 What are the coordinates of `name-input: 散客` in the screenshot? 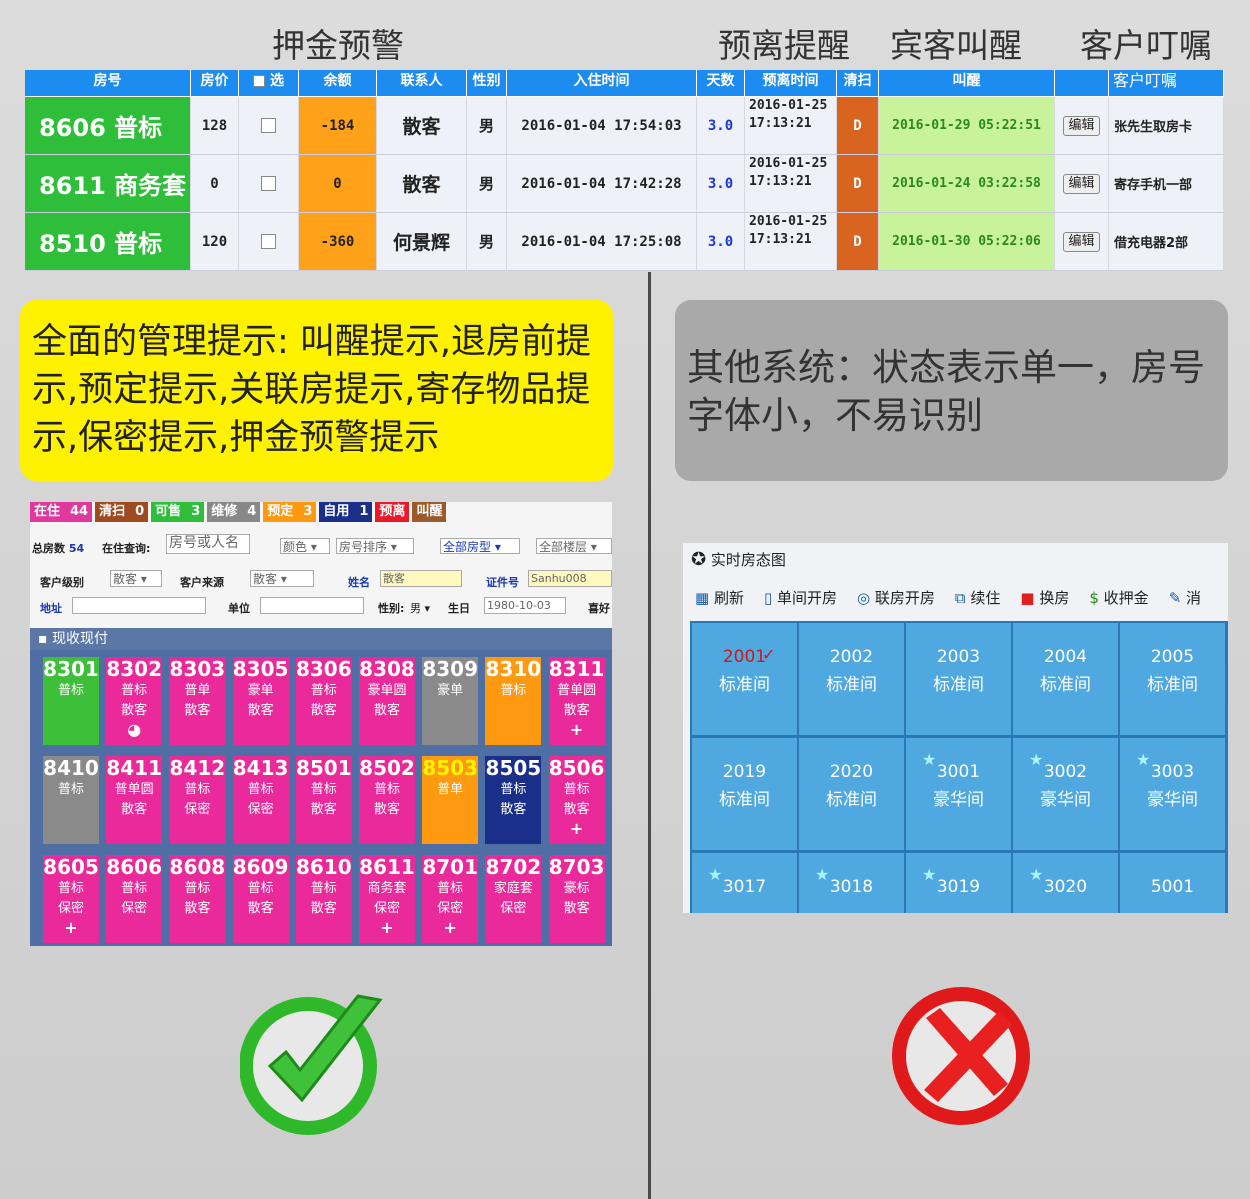 It's located at (421, 578).